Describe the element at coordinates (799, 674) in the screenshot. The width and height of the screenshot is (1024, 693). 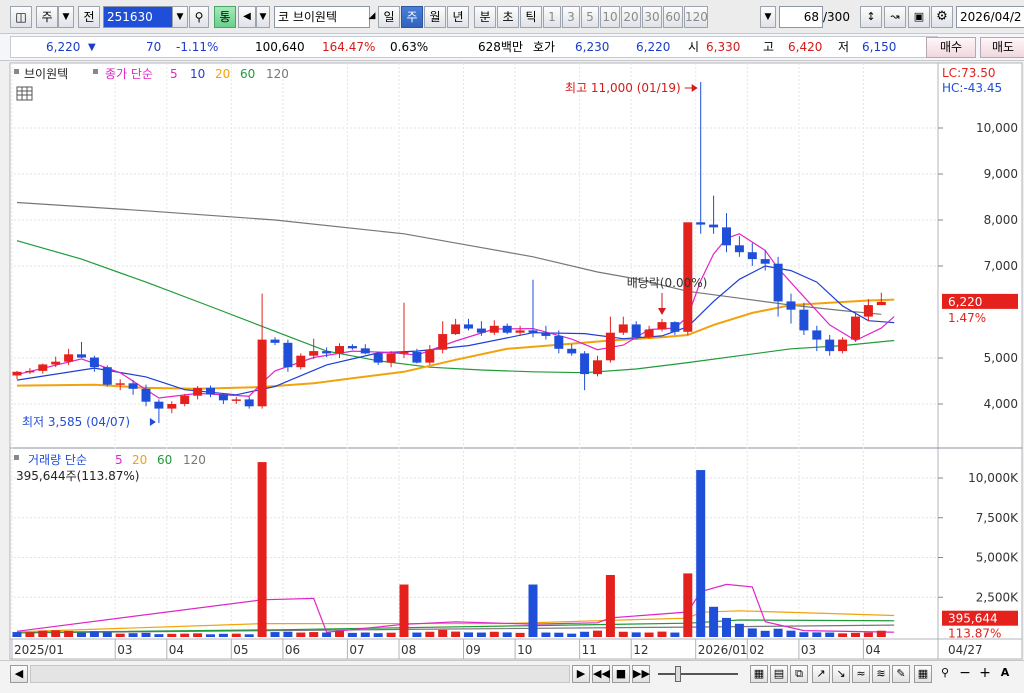
I see `copy-icon: ⧉` at that location.